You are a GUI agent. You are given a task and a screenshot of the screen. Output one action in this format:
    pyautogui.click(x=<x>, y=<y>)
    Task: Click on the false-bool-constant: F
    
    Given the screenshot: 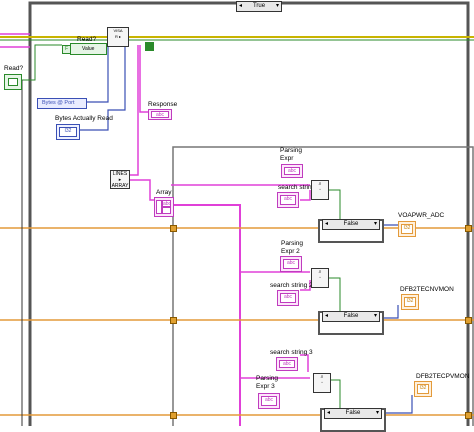 What is the action you would take?
    pyautogui.click(x=66, y=49)
    